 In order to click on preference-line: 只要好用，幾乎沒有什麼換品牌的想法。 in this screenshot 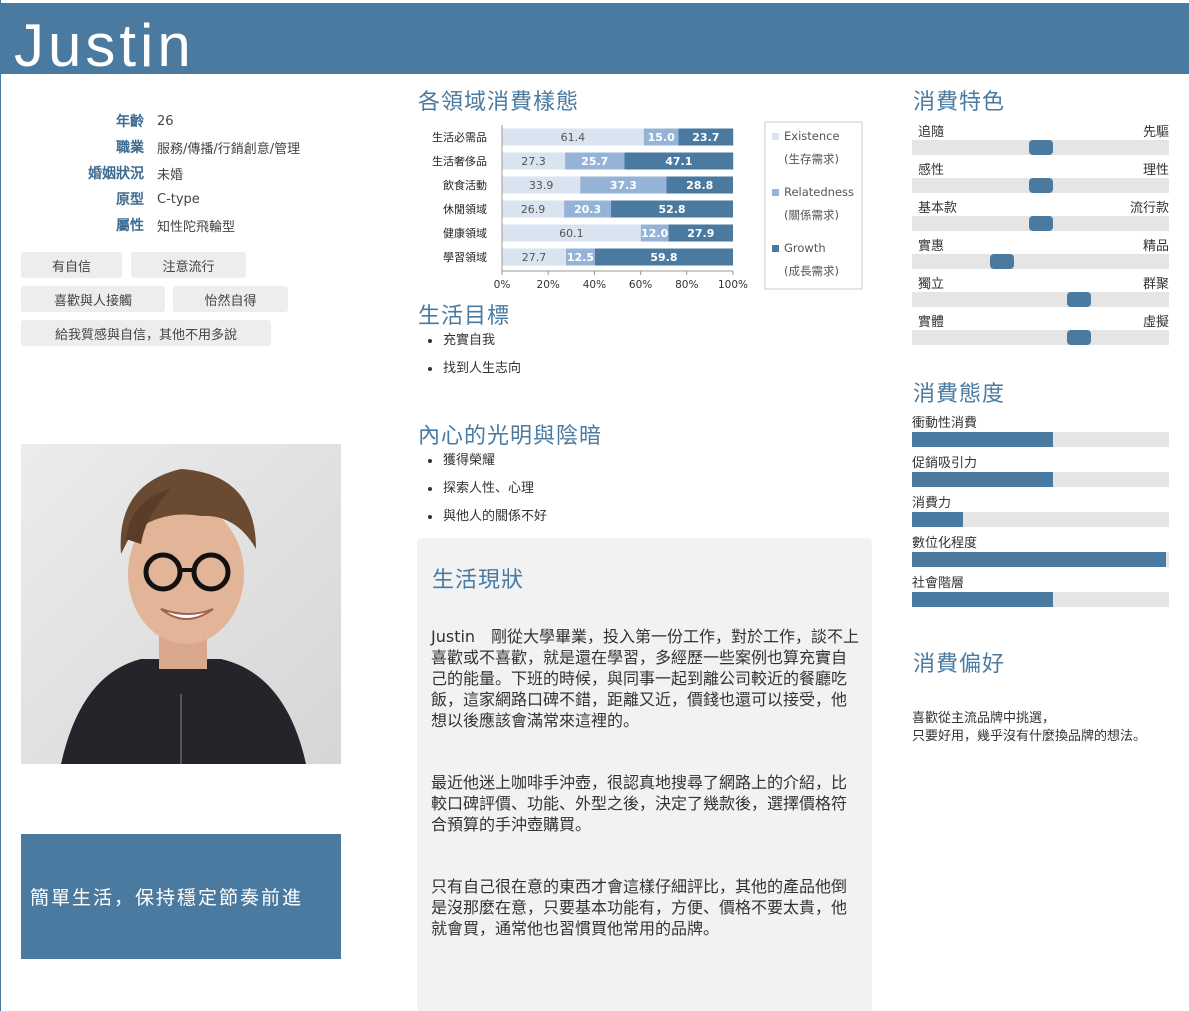, I will do `click(1029, 736)`.